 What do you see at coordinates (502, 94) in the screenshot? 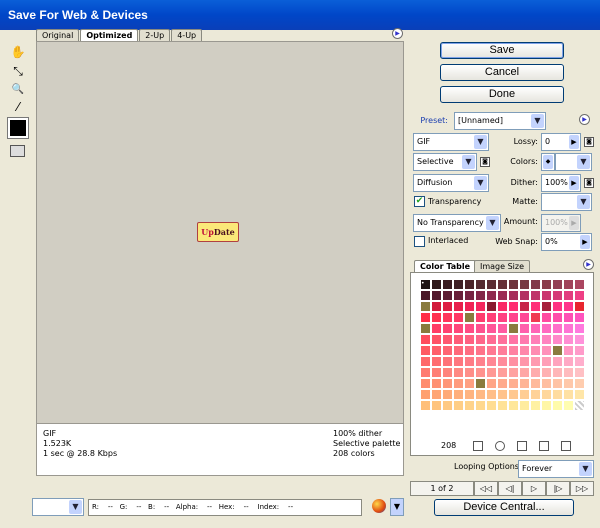
I see `done-button: Done` at bounding box center [502, 94].